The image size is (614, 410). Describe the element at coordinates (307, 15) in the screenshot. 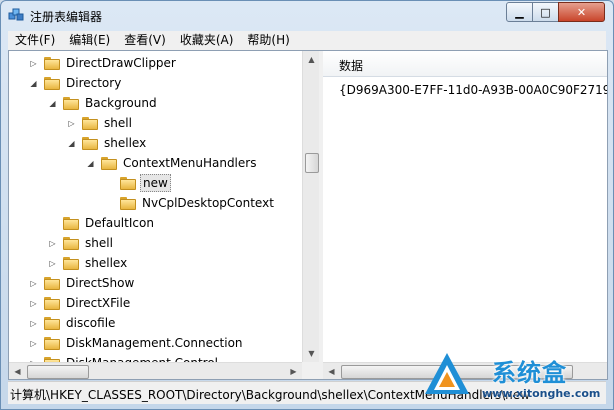

I see `title-bar: 注册表编辑器 ▁ □ ✕` at that location.